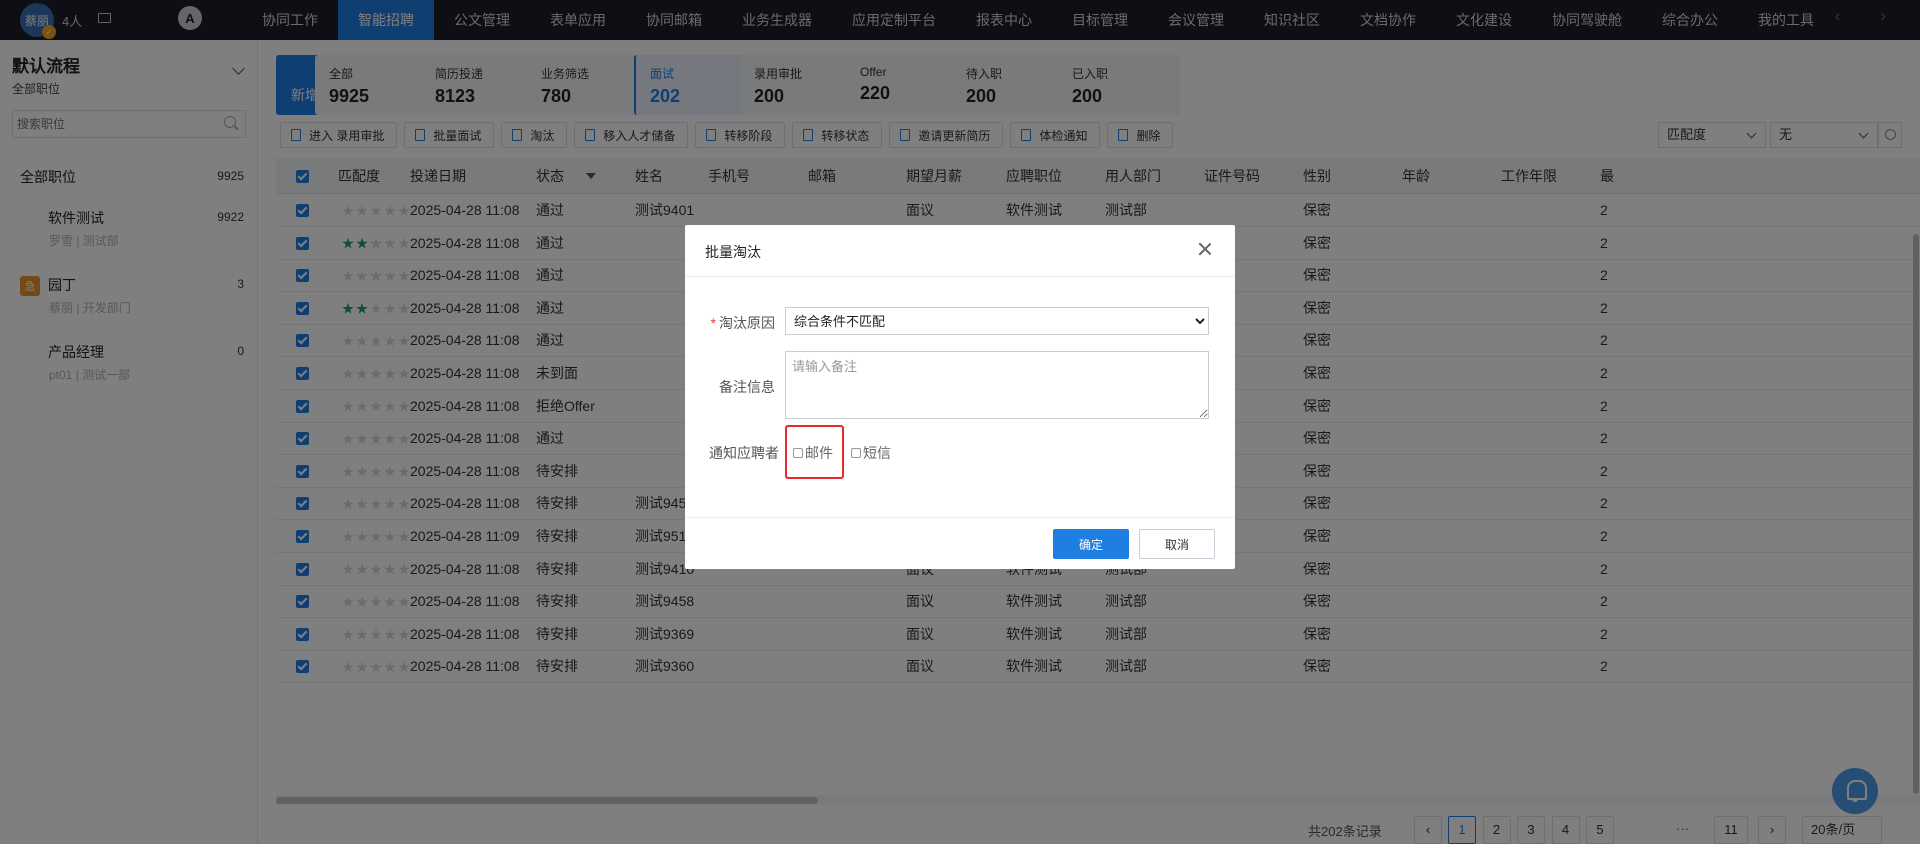 The image size is (1920, 844). I want to click on checkbox-box, so click(856, 453).